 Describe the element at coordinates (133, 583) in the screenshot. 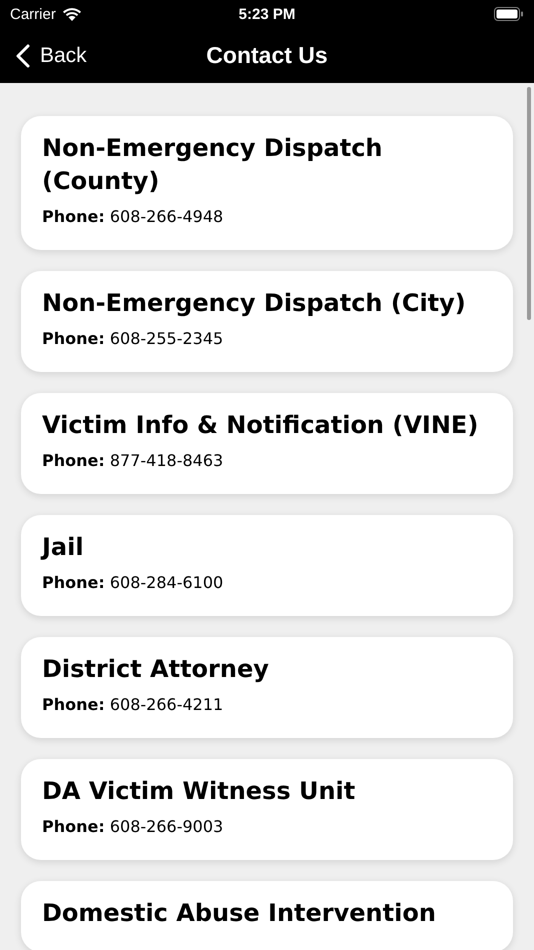

I see `phone-number: Phone: 608-284-6100` at that location.